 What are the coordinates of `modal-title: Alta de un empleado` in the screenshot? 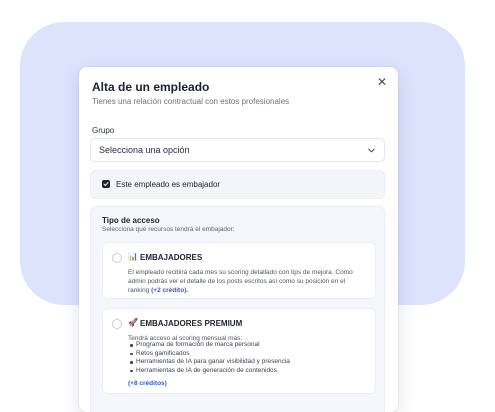 It's located at (151, 87).